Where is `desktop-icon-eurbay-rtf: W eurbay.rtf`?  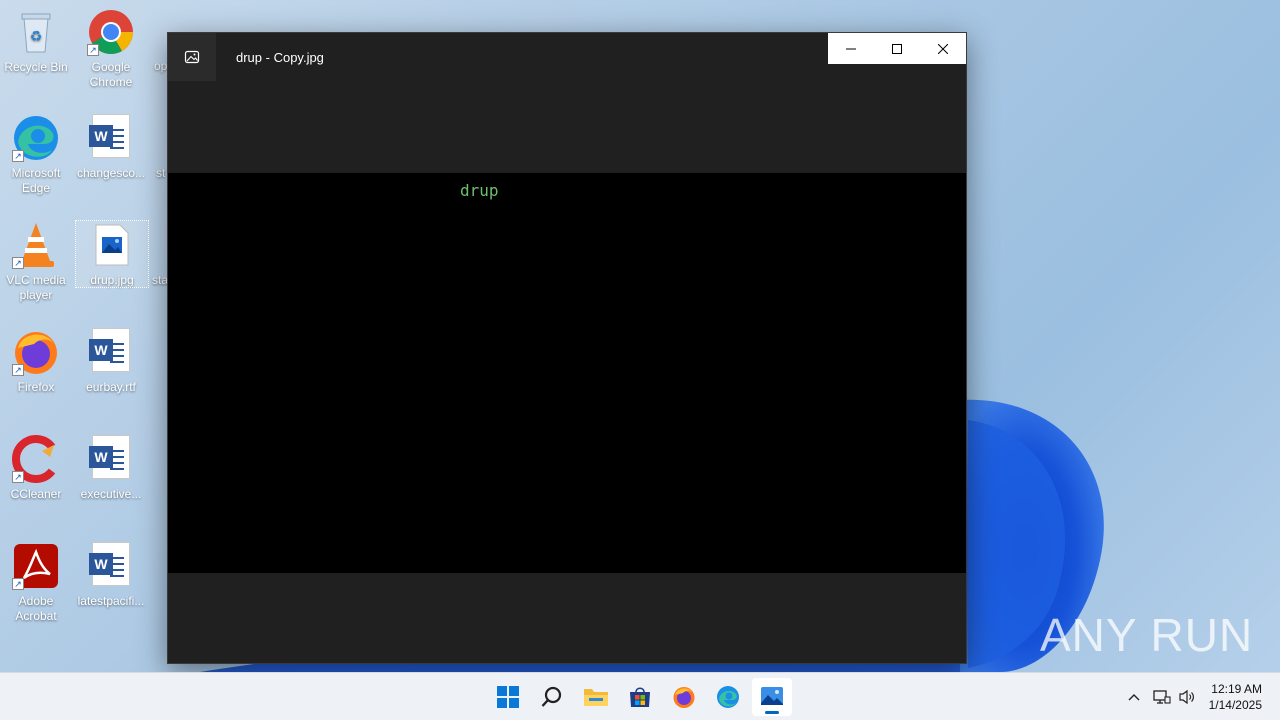
desktop-icon-eurbay-rtf: W eurbay.rtf is located at coordinates (111, 361).